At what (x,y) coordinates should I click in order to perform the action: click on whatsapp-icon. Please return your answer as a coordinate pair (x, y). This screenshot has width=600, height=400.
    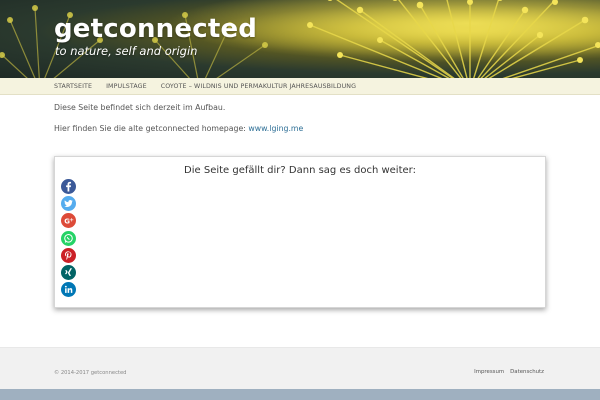
    Looking at the image, I should click on (68, 238).